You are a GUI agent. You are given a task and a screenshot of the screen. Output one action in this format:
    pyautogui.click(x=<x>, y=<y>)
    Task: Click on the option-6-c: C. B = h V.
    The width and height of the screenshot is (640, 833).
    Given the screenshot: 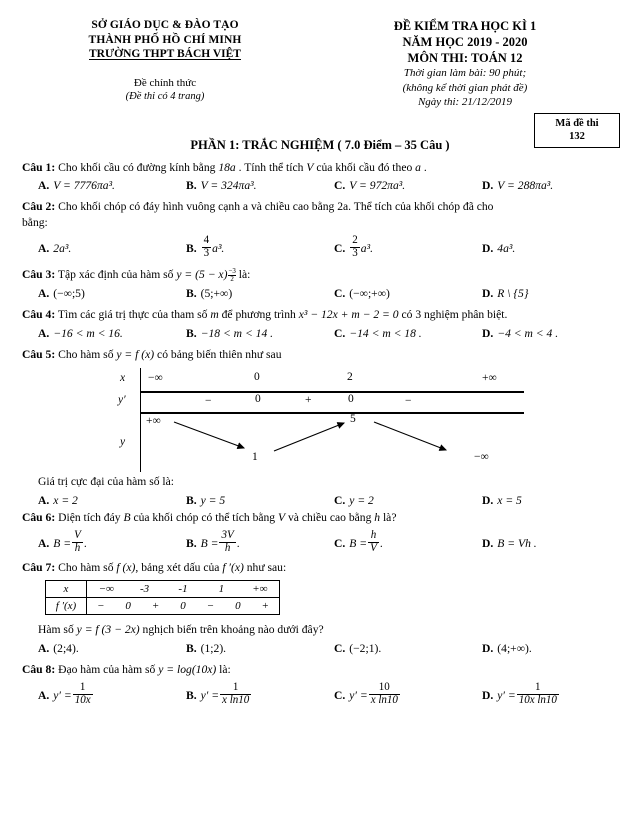 What is the action you would take?
    pyautogui.click(x=408, y=542)
    